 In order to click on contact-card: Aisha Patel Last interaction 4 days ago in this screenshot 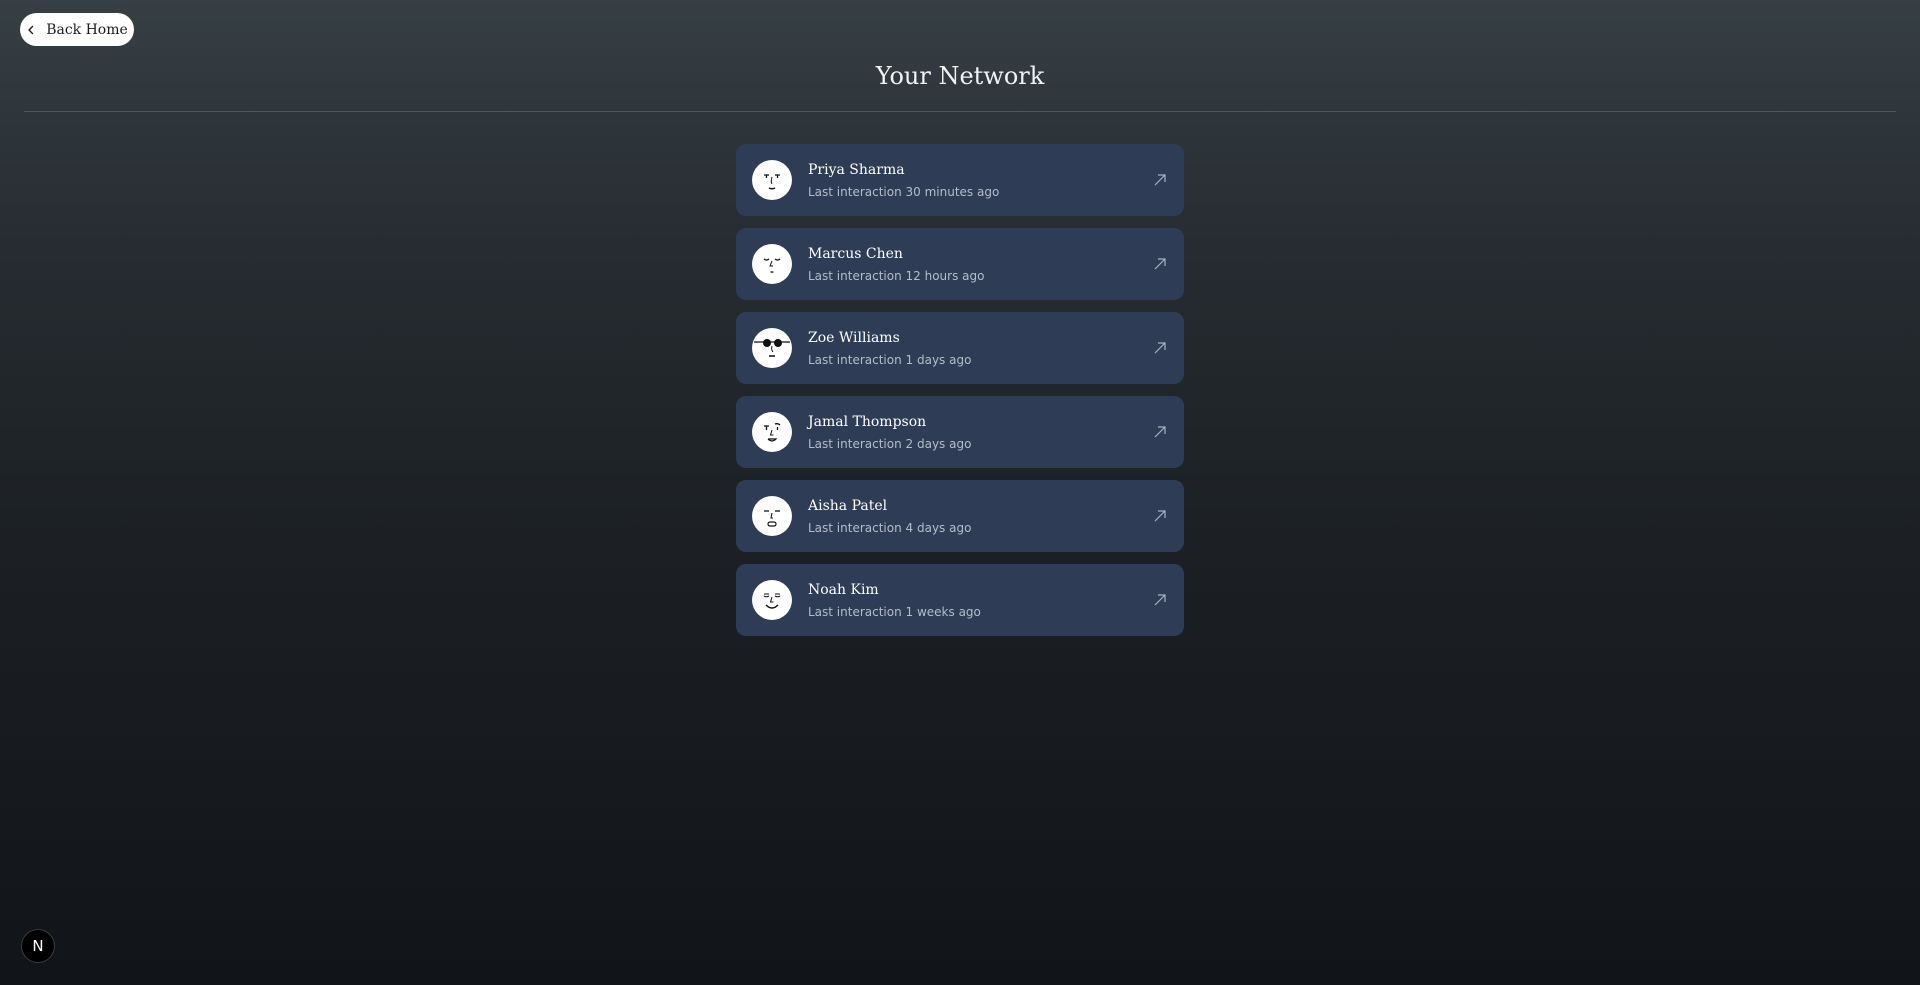, I will do `click(960, 516)`.